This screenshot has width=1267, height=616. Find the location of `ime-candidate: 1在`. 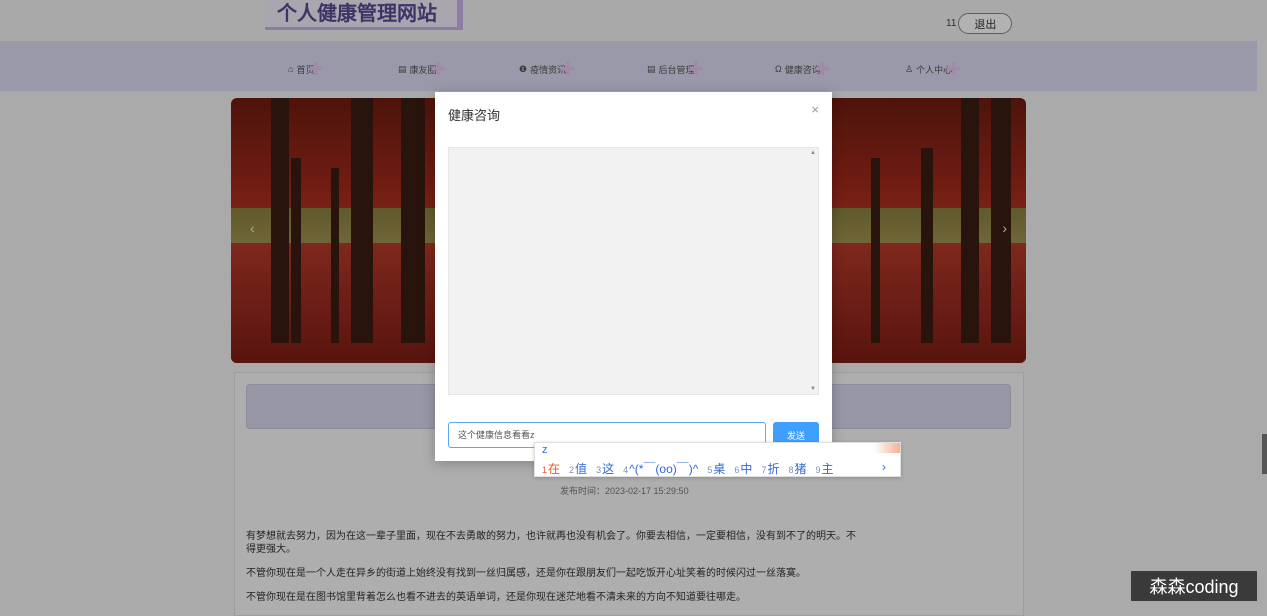

ime-candidate: 1在 is located at coordinates (551, 468).